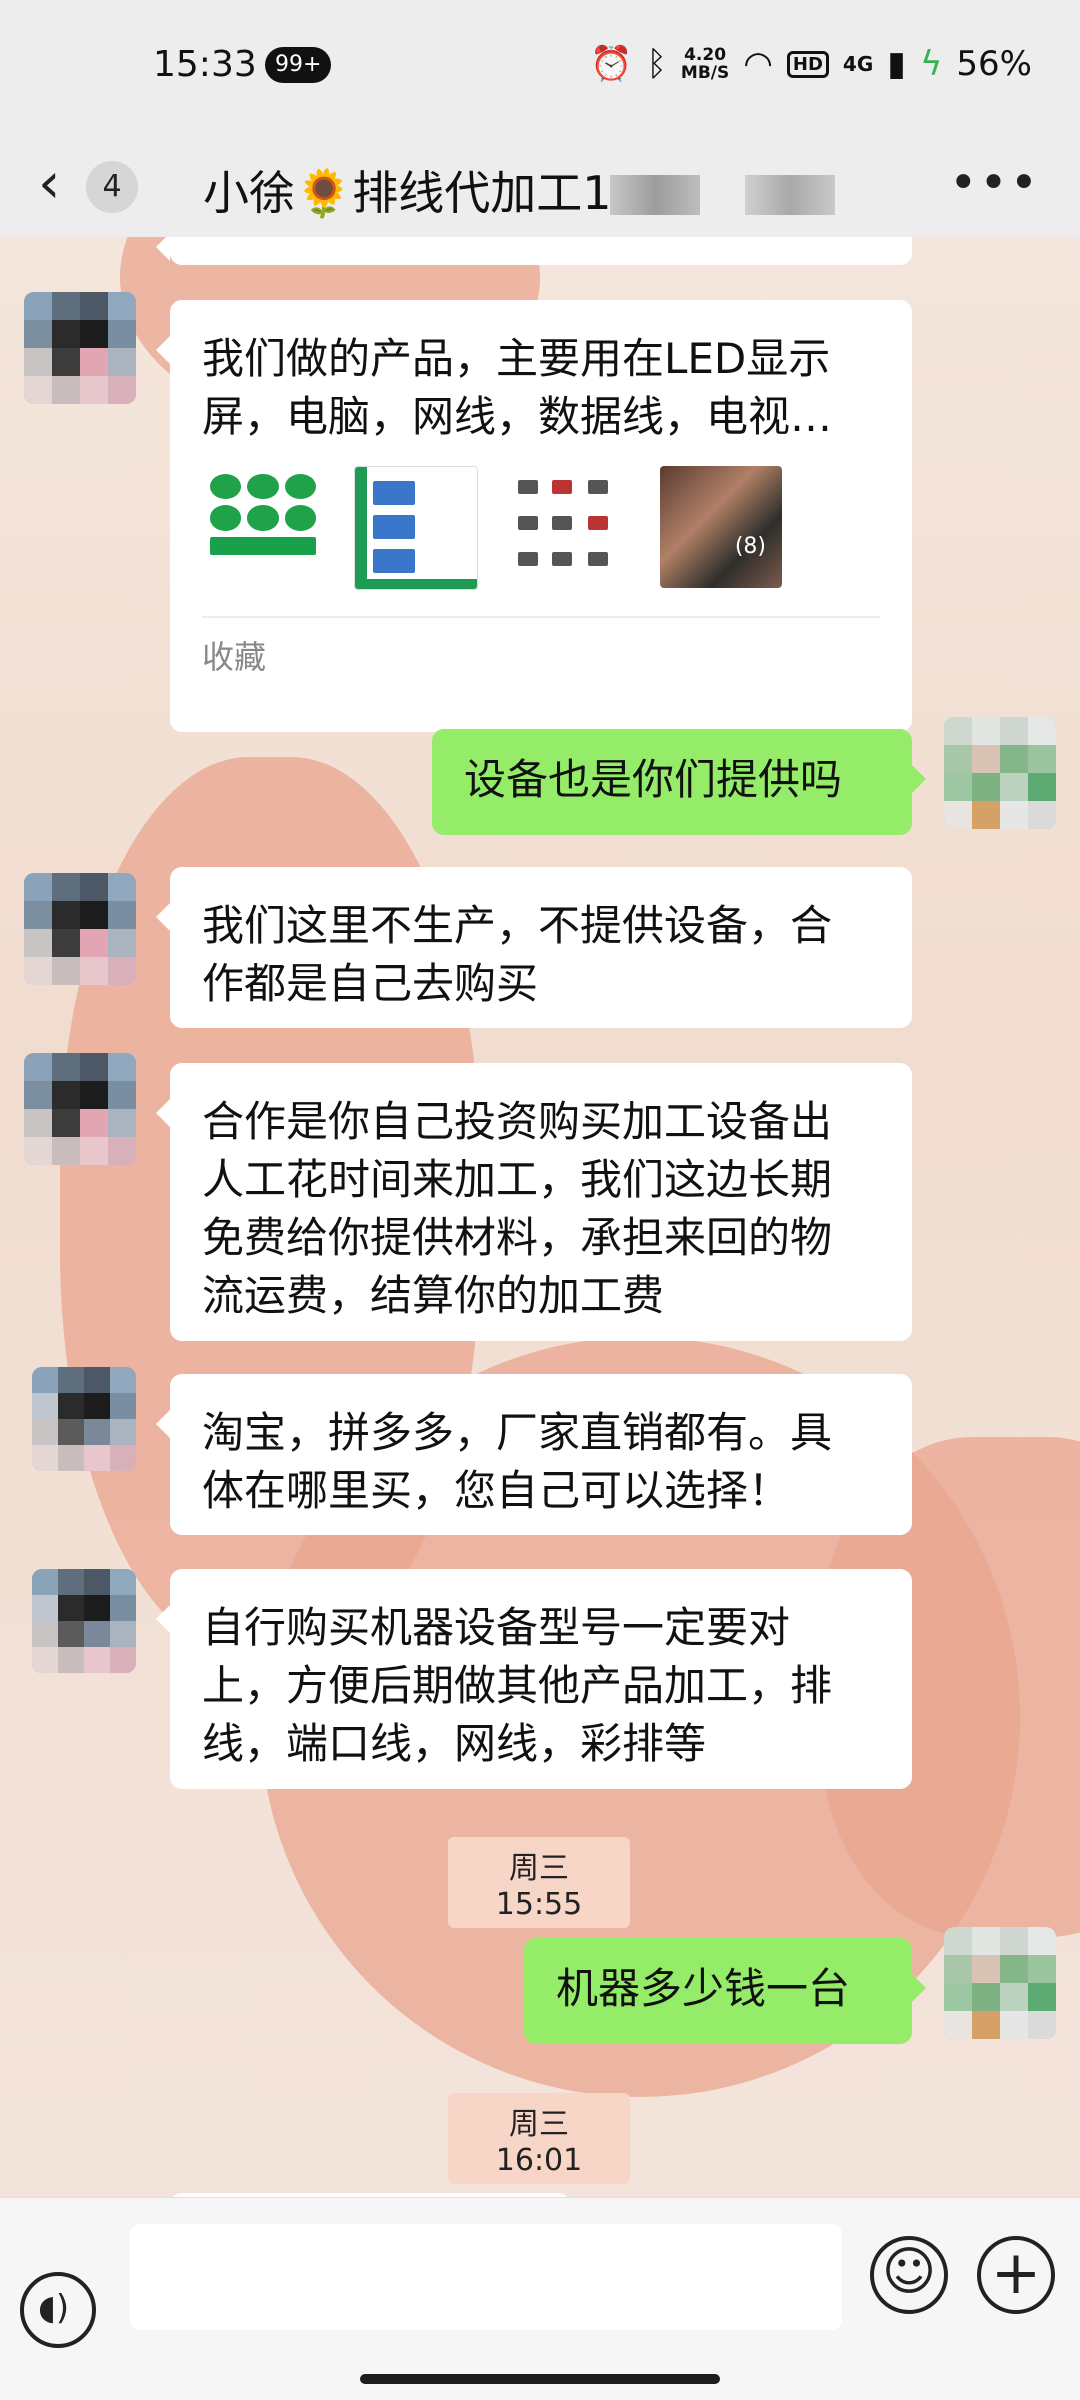 The width and height of the screenshot is (1080, 2400). What do you see at coordinates (679, 782) in the screenshot?
I see `my-message-bubble: 设备也是你们提供吗` at bounding box center [679, 782].